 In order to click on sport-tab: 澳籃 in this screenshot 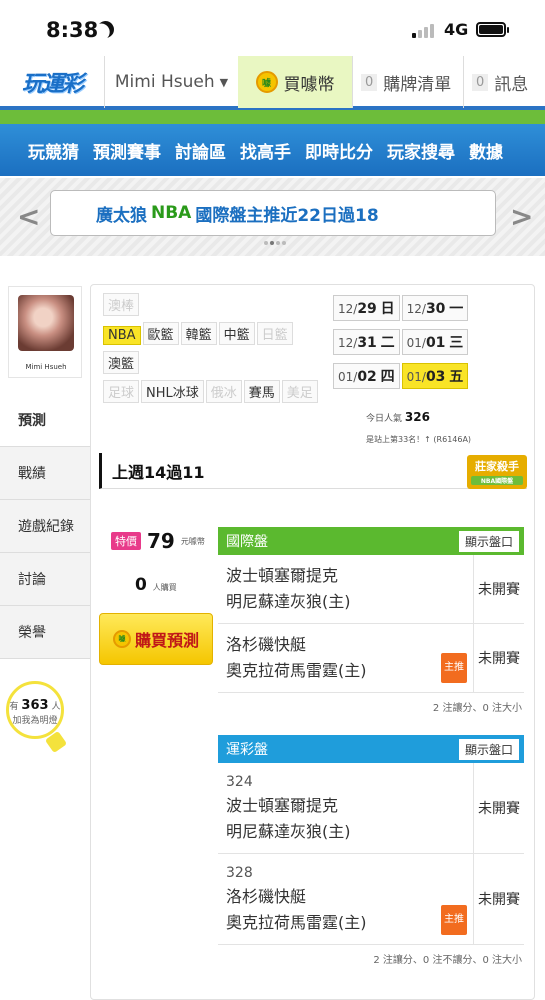, I will do `click(121, 362)`.